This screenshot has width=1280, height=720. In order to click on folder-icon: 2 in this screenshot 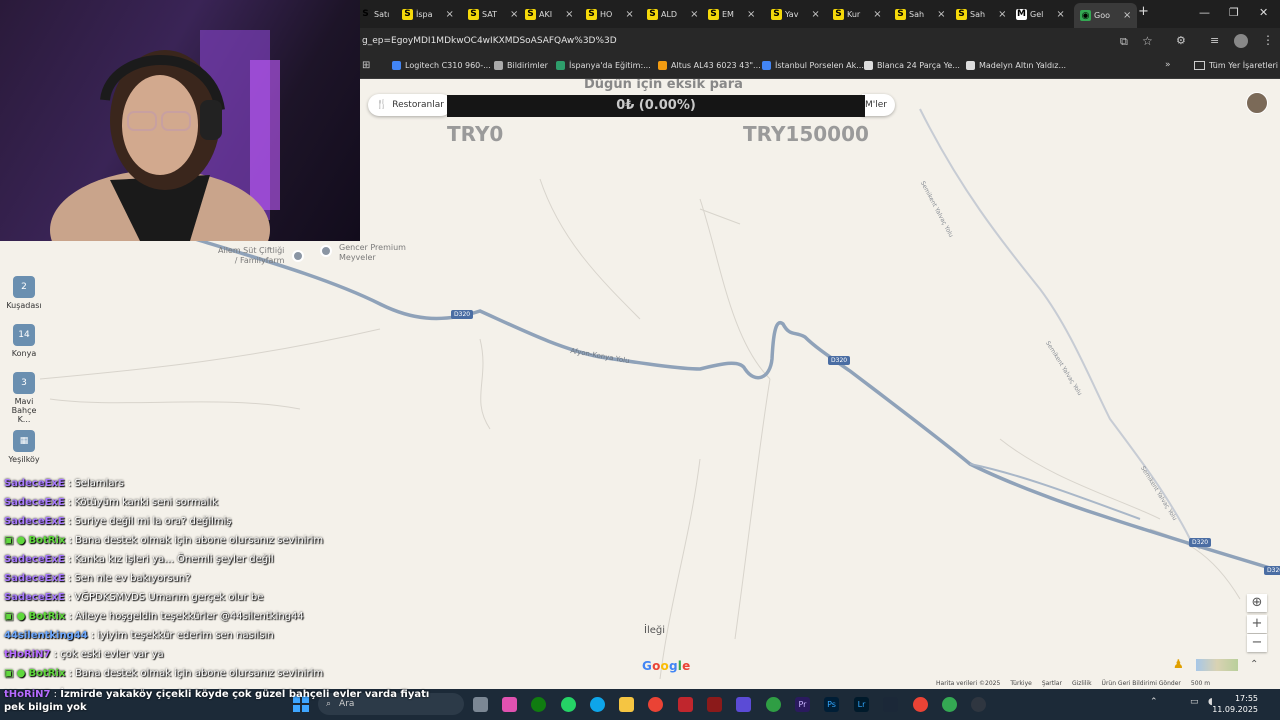, I will do `click(24, 287)`.